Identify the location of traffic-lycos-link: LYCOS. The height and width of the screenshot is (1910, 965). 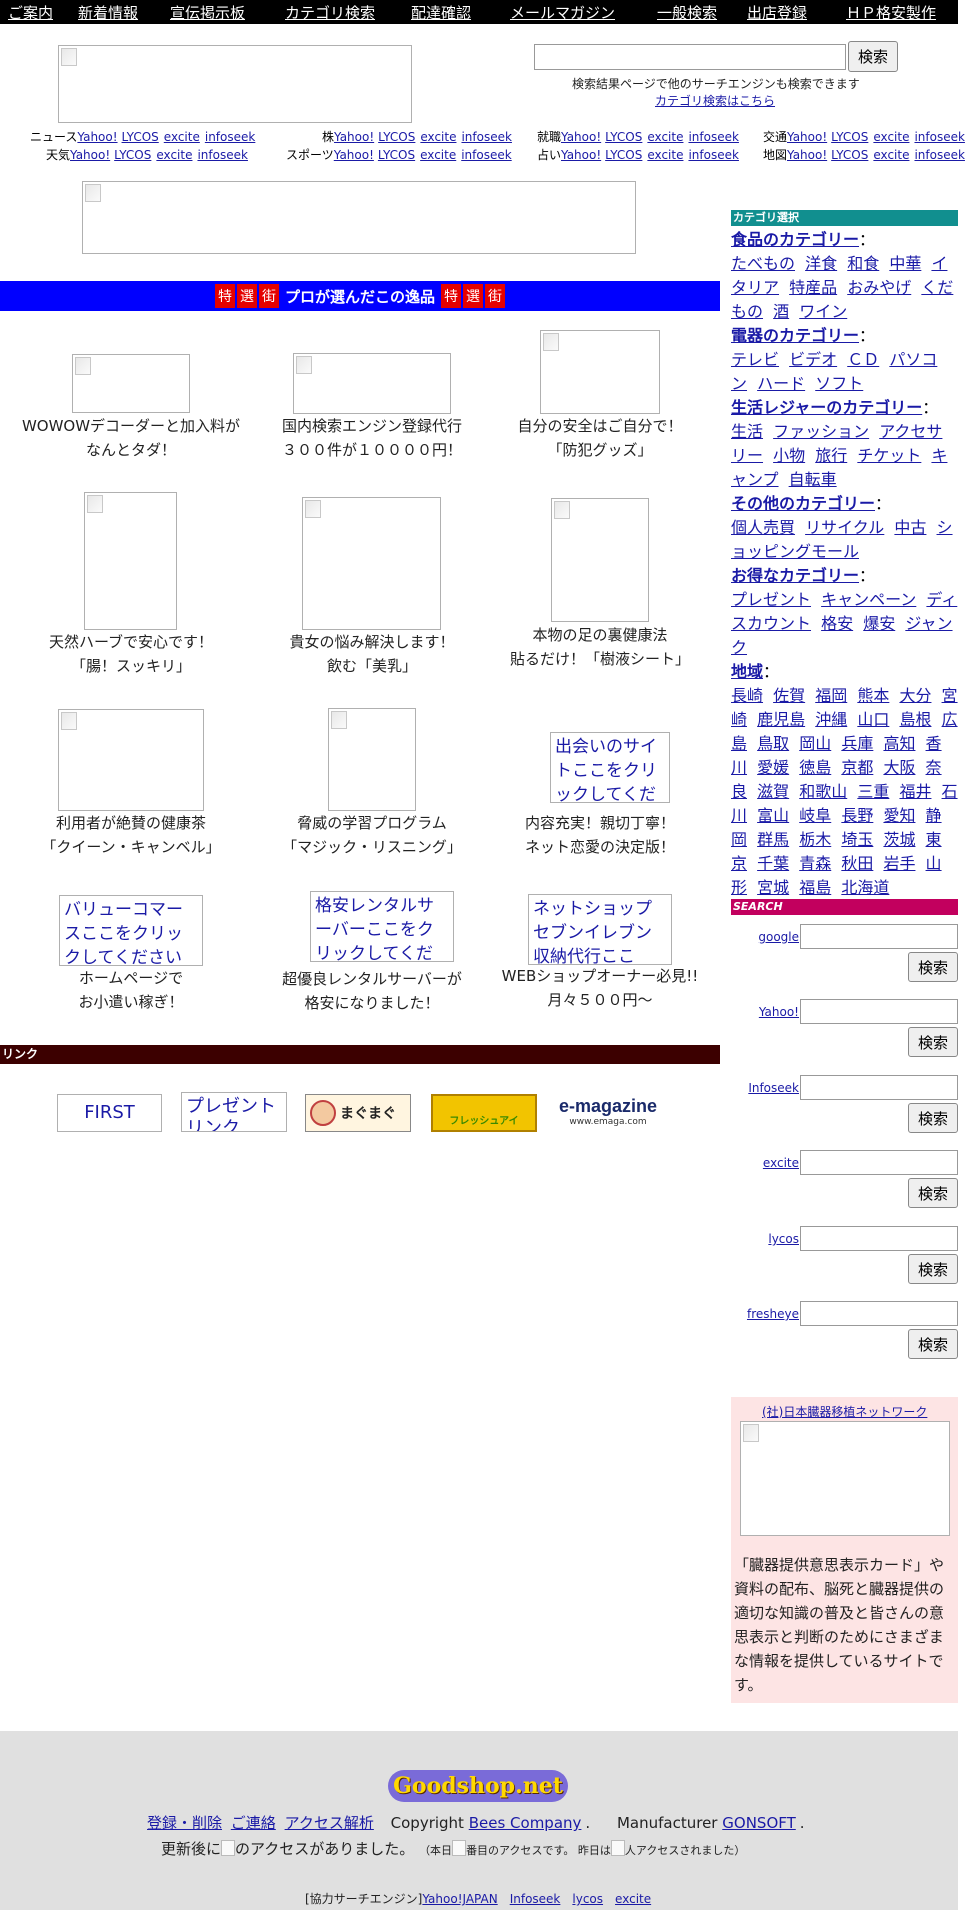
(849, 137).